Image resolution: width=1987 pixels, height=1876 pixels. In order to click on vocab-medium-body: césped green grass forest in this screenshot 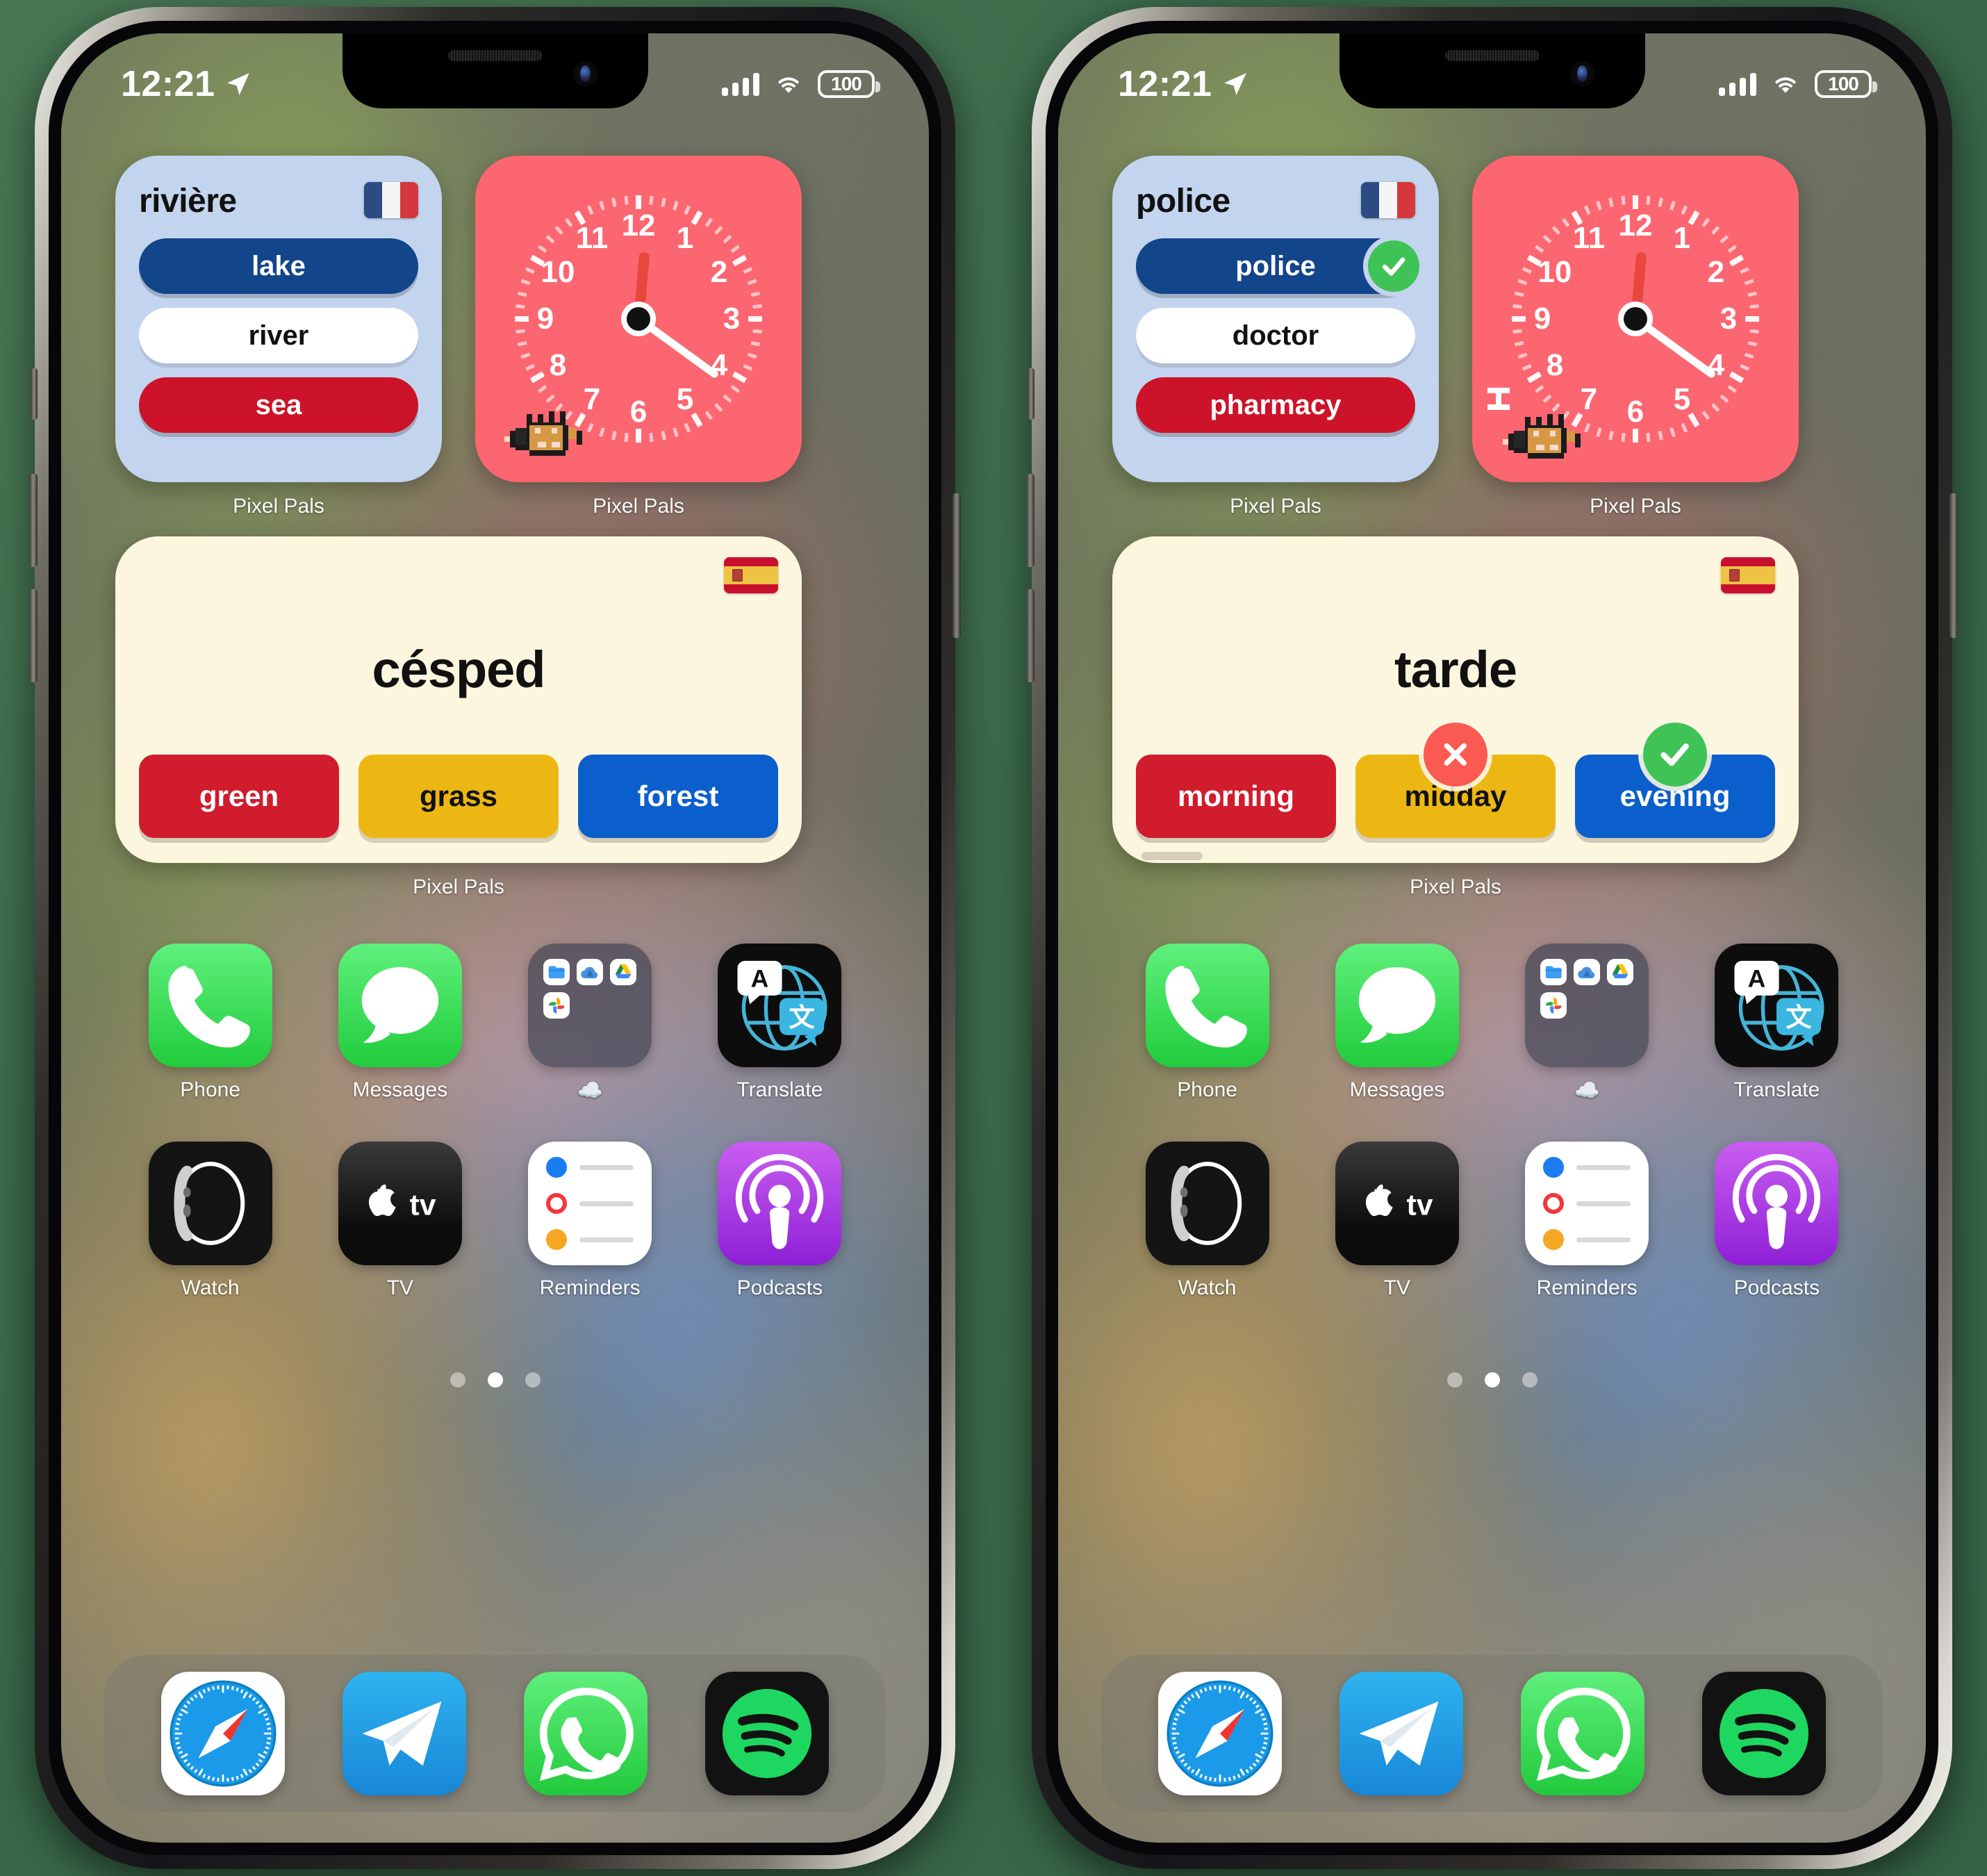, I will do `click(458, 699)`.